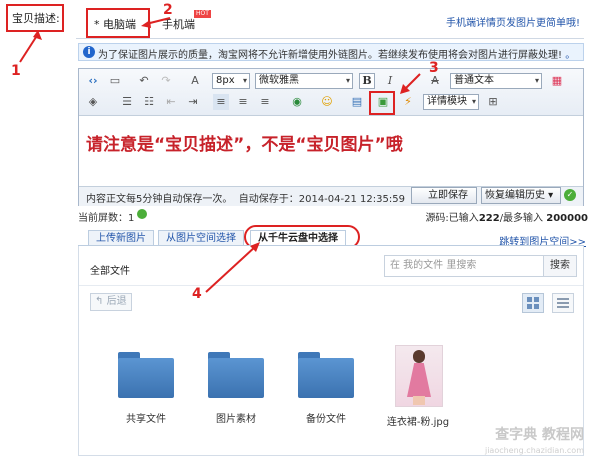 The image size is (590, 456). I want to click on annotation-4: 4, so click(197, 294).